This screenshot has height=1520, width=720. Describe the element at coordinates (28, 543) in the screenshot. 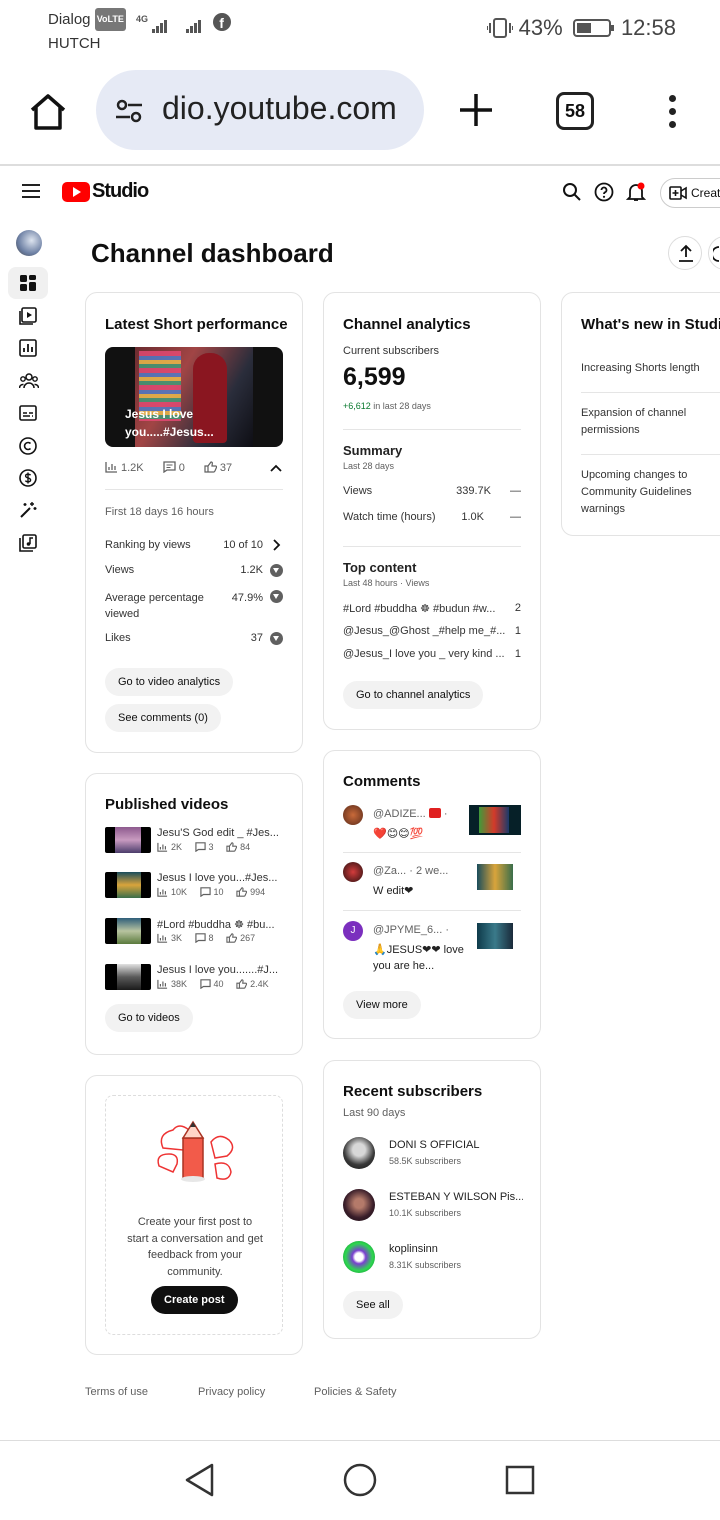

I see `sidebar-item-audio-library` at that location.